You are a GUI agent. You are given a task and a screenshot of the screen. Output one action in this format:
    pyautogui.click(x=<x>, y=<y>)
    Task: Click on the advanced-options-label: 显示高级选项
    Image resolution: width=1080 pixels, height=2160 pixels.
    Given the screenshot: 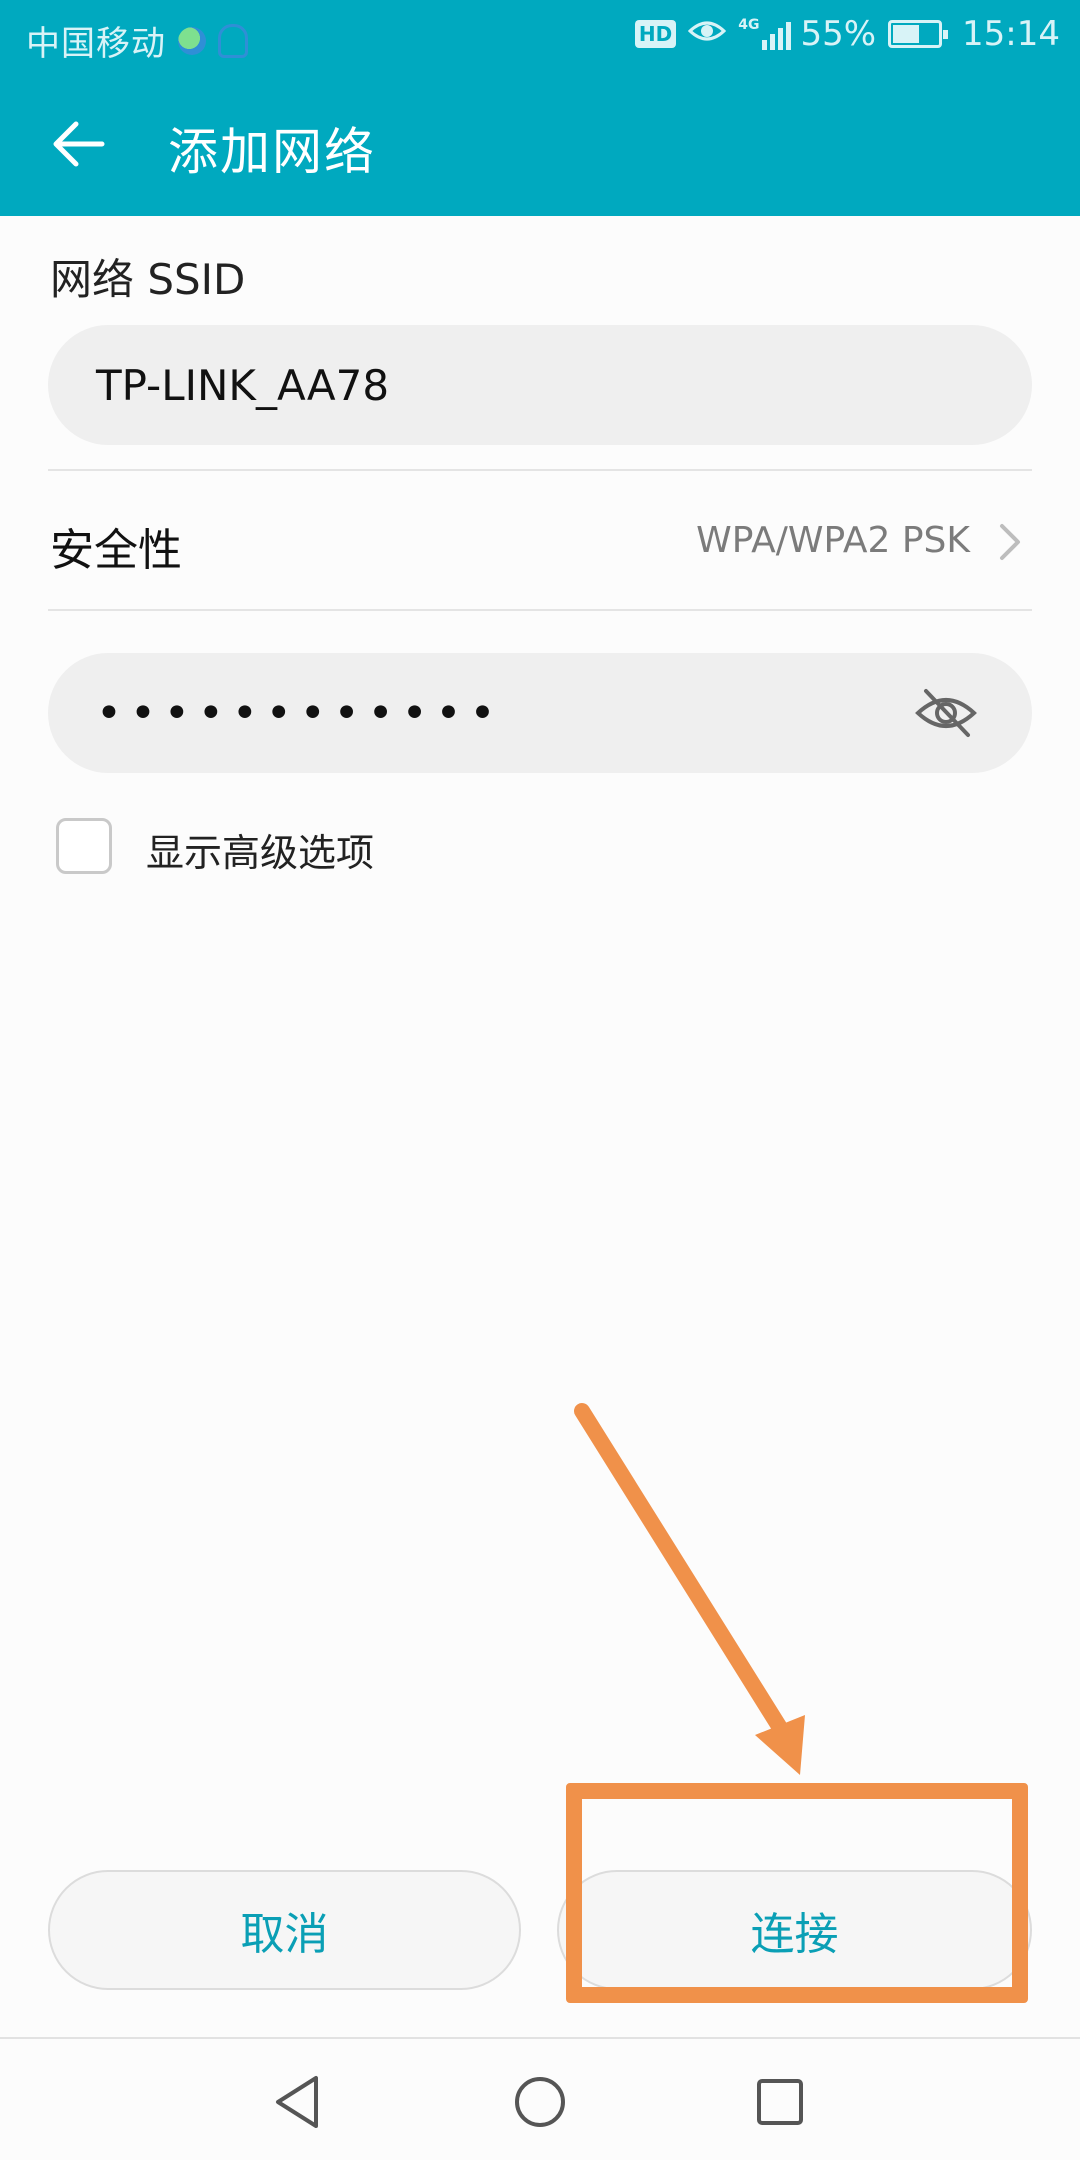 What is the action you would take?
    pyautogui.click(x=260, y=853)
    